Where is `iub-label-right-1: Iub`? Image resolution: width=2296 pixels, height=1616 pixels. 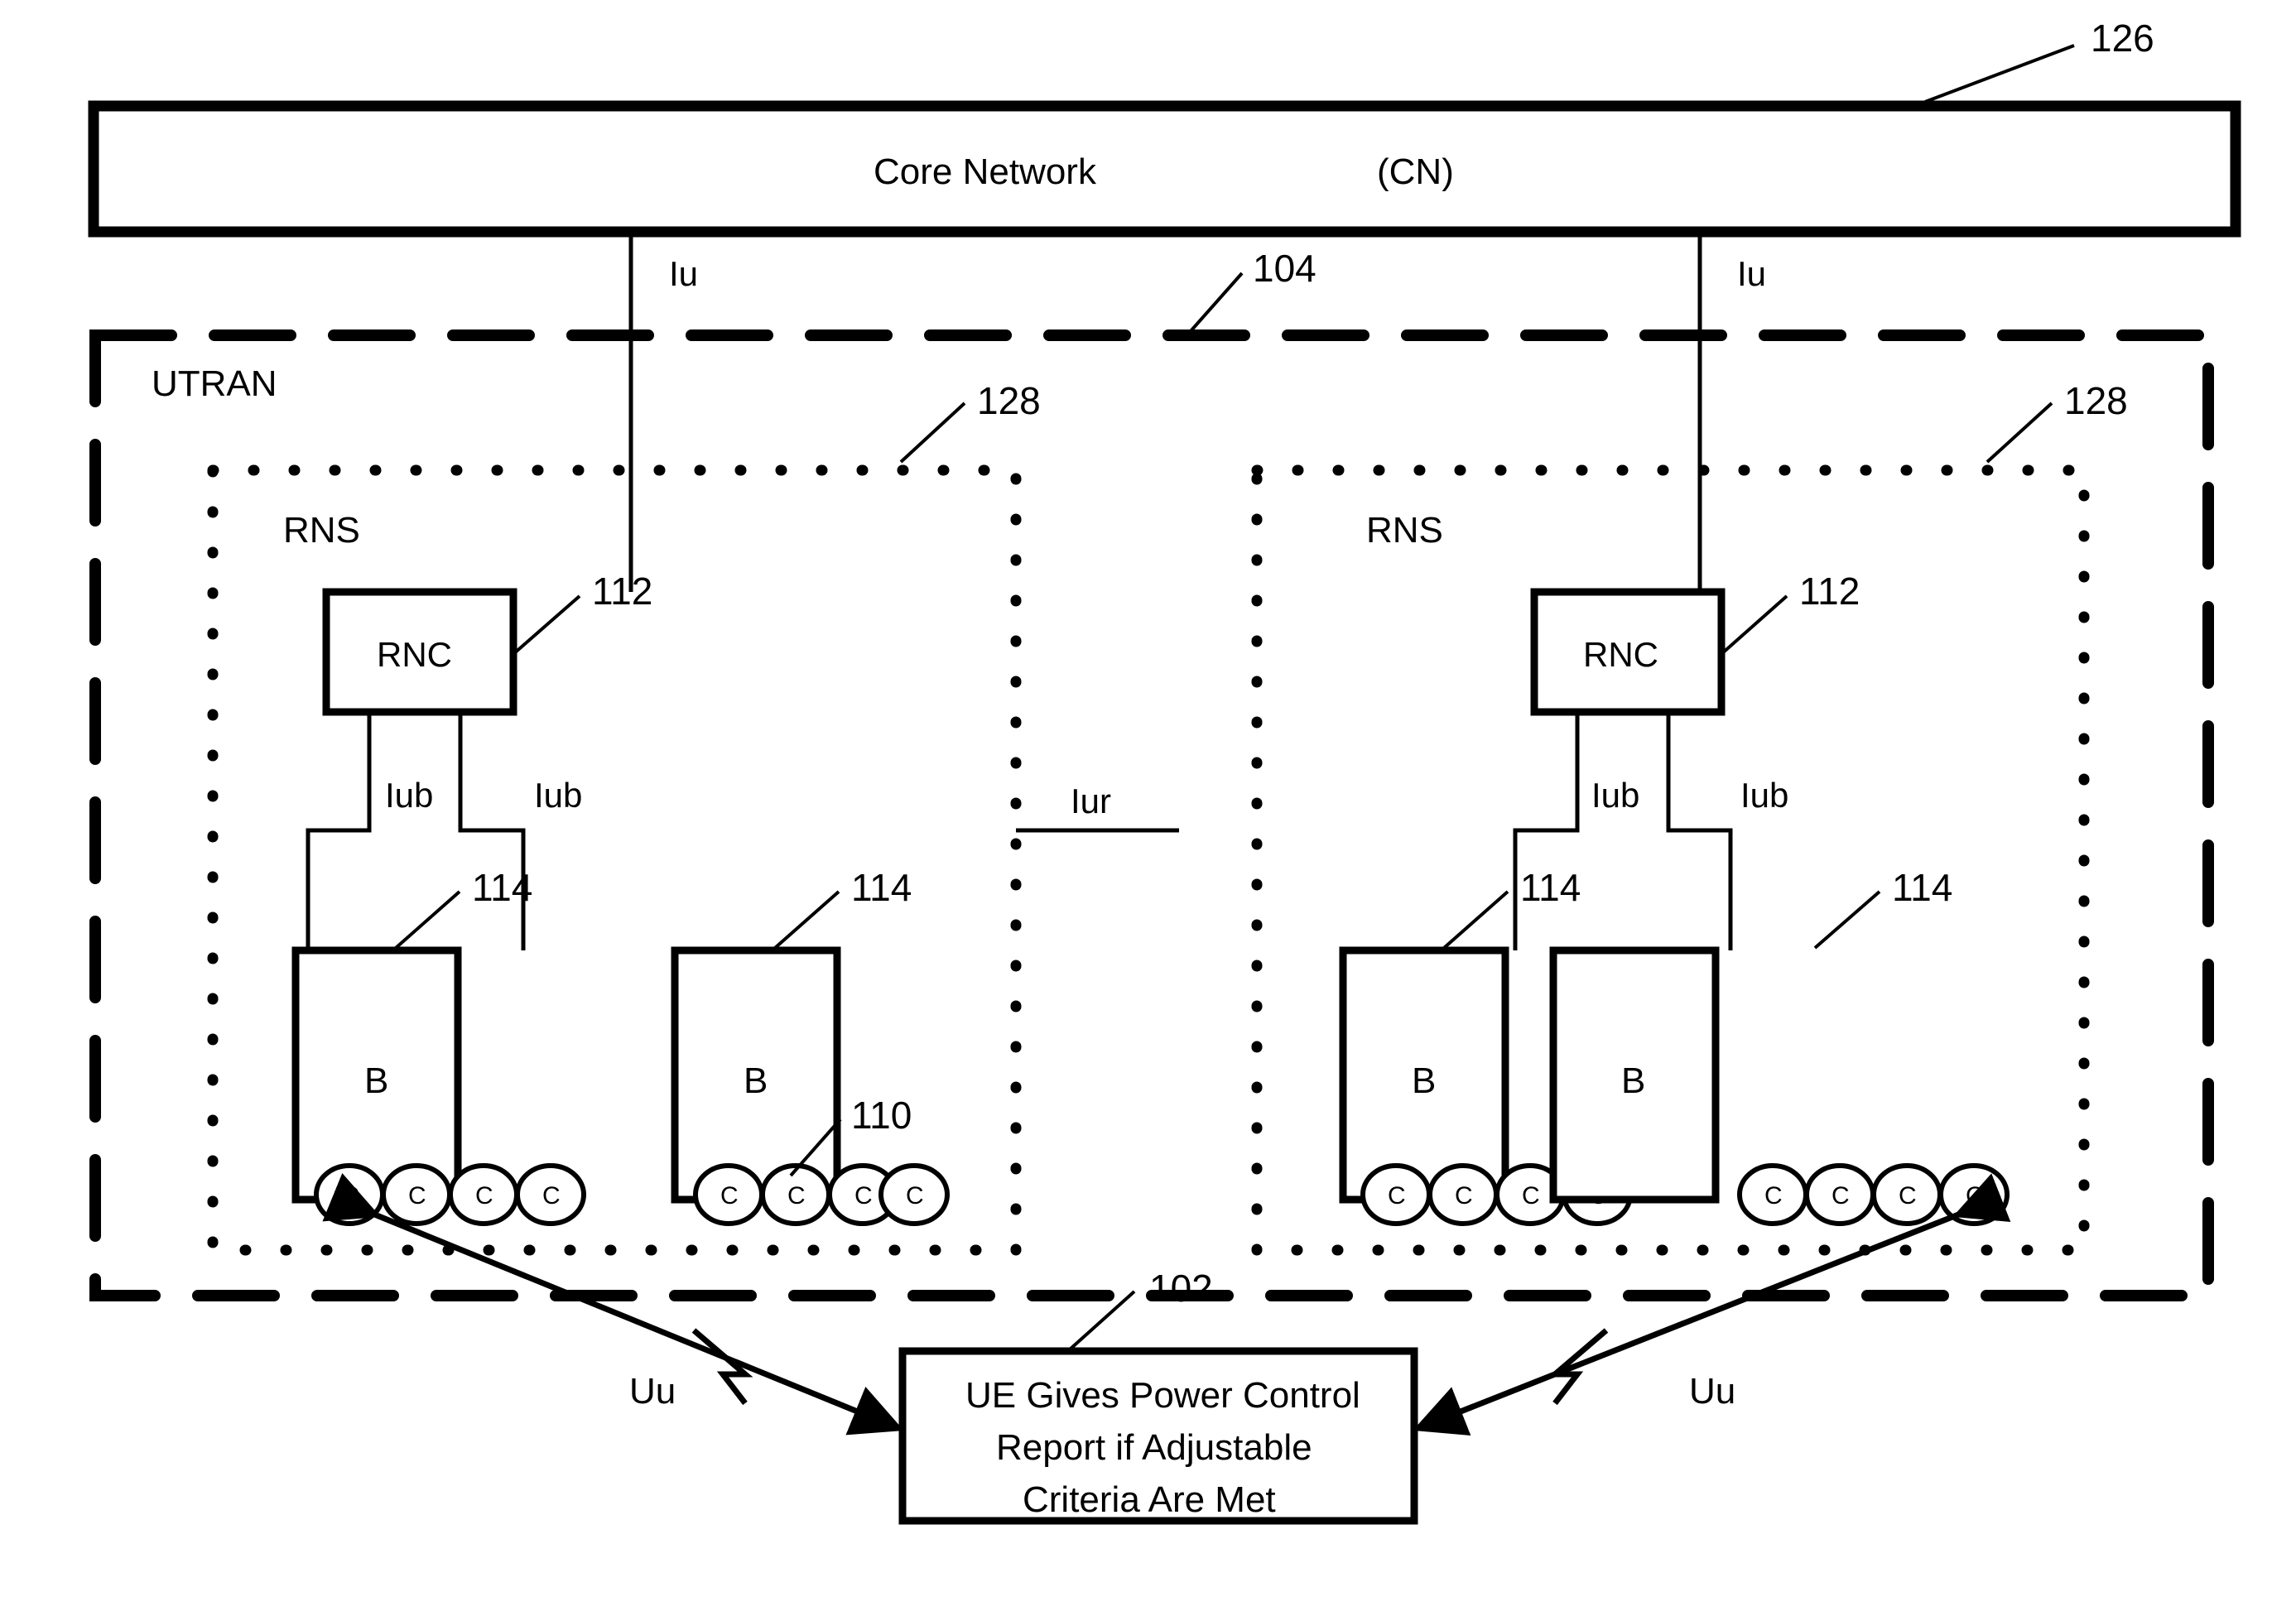
iub-label-right-1: Iub is located at coordinates (1615, 795).